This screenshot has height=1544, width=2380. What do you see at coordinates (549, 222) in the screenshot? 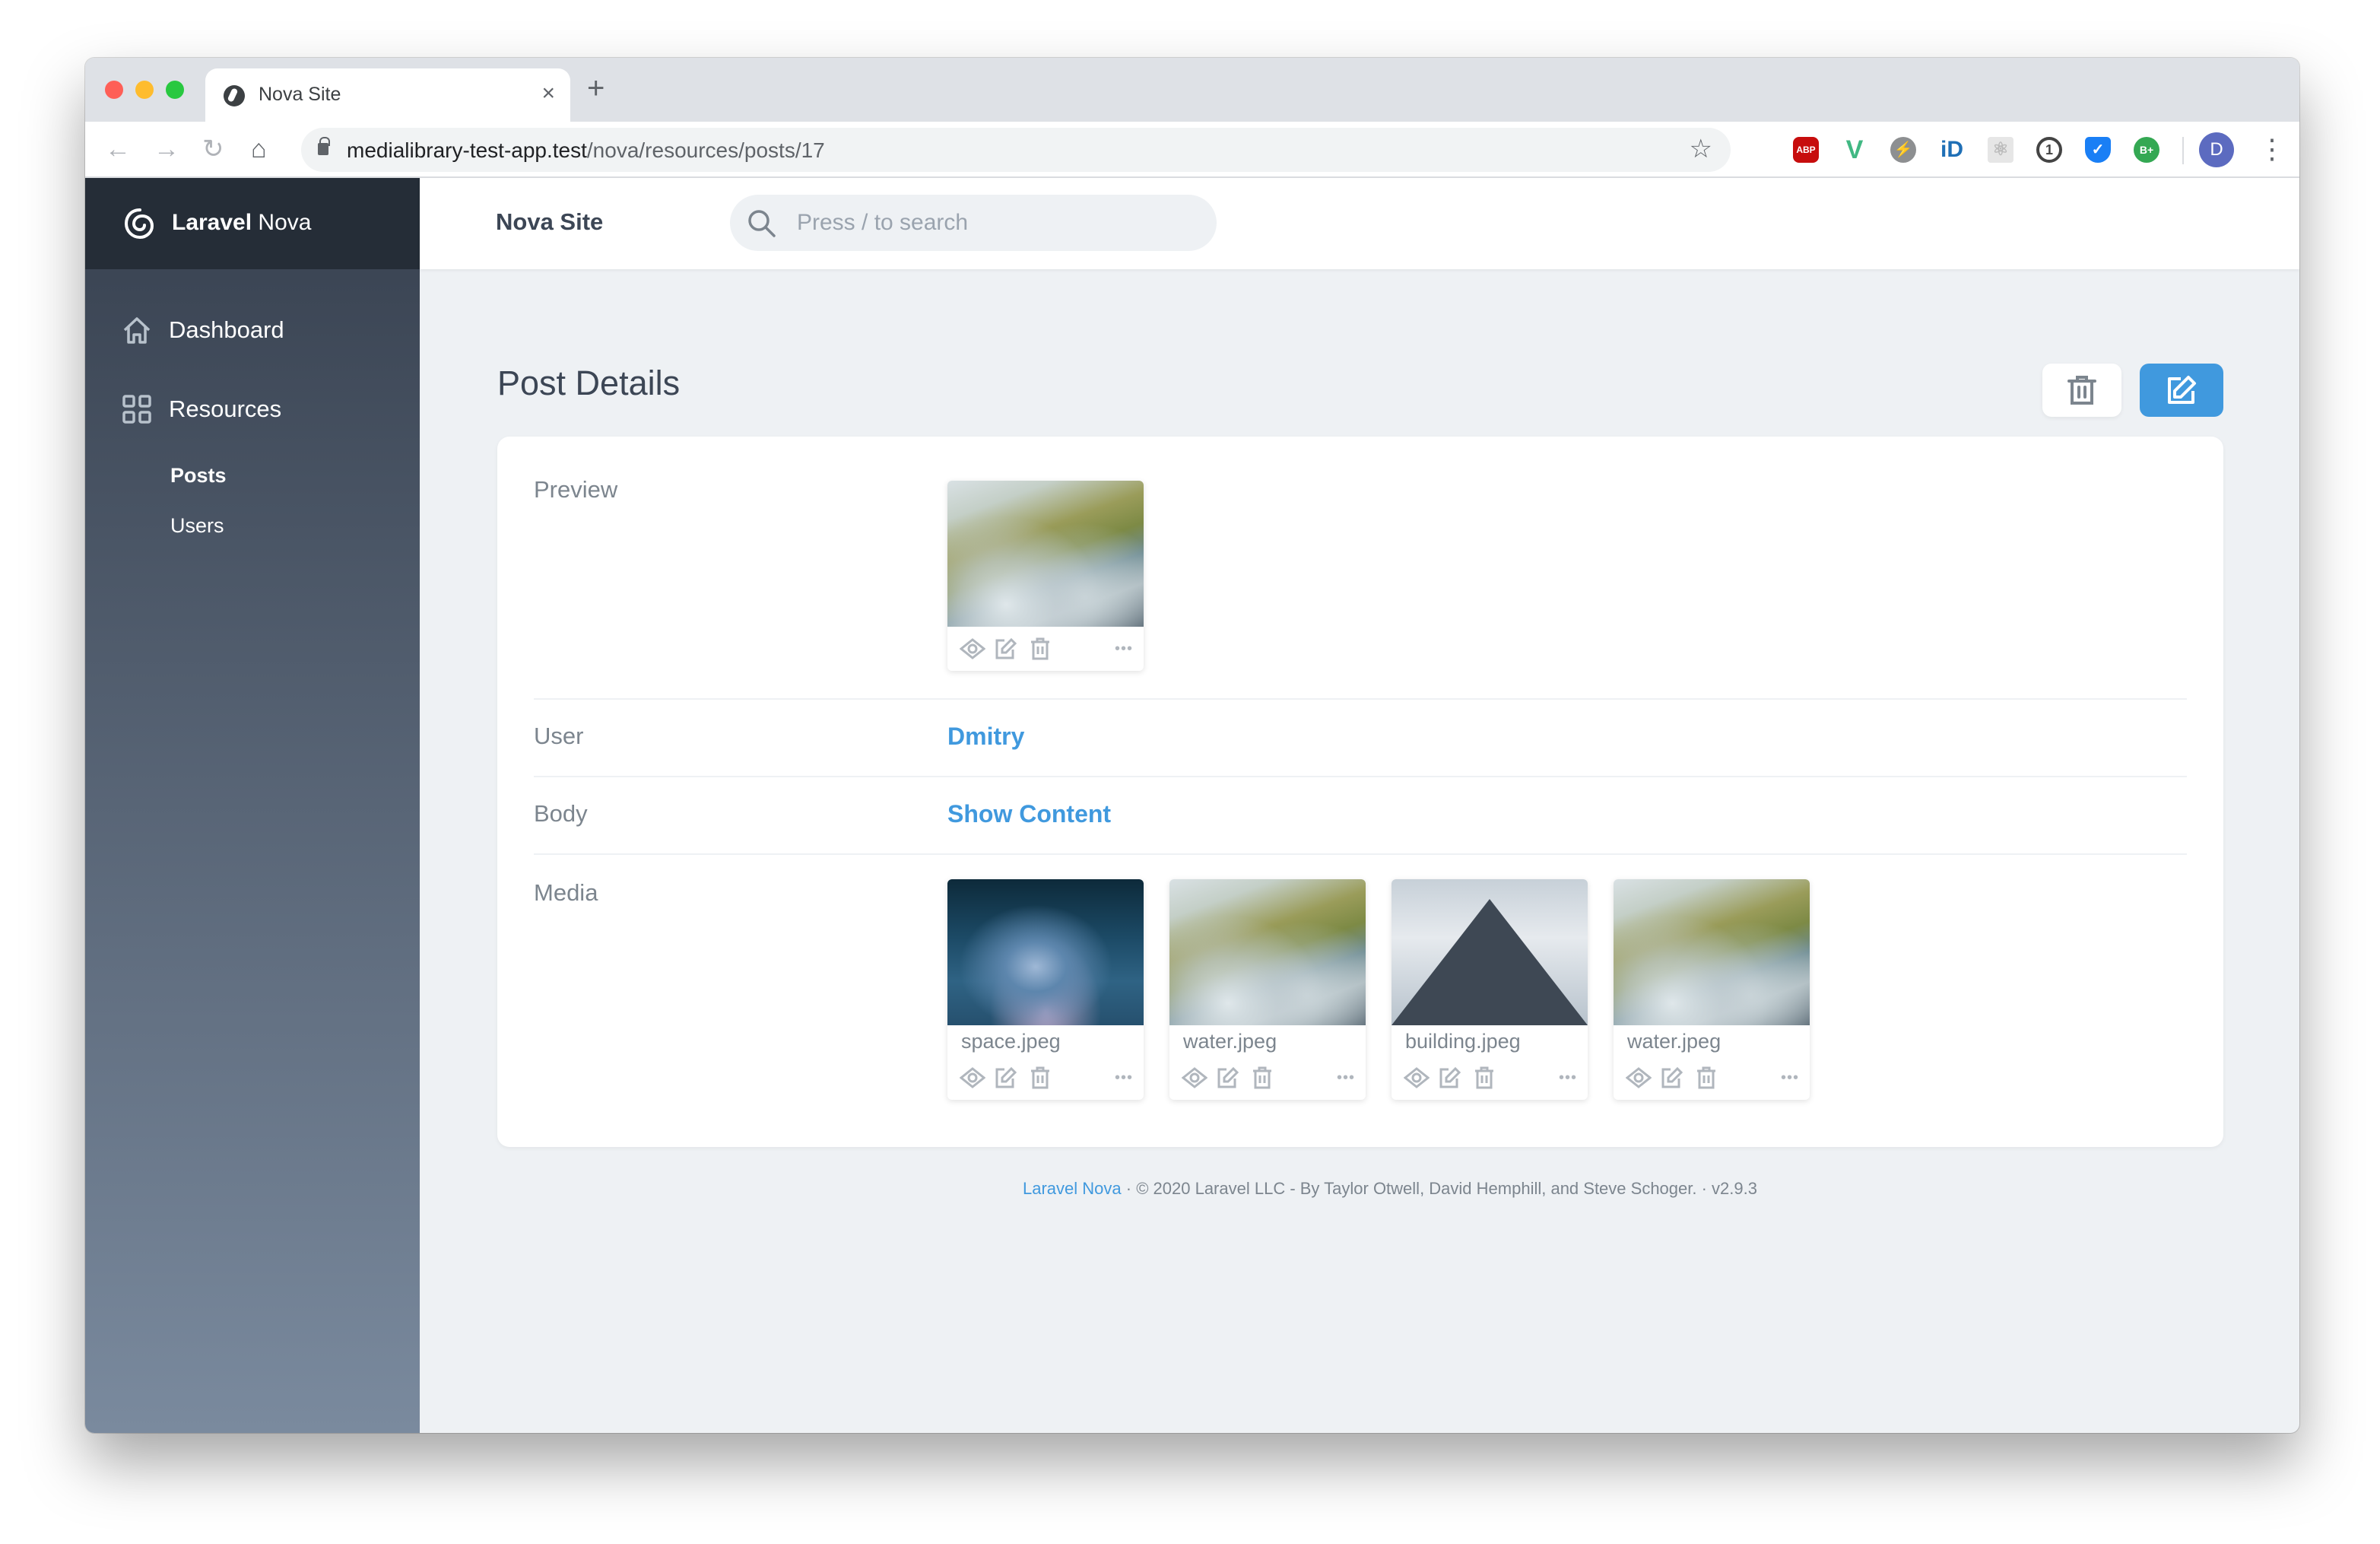
I see `site-name: Nova Site` at bounding box center [549, 222].